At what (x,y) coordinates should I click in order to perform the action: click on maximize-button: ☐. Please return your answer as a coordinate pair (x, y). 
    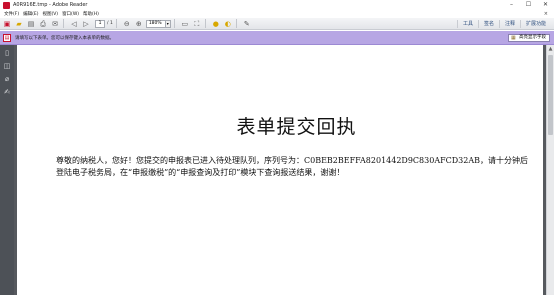
    Looking at the image, I should click on (528, 5).